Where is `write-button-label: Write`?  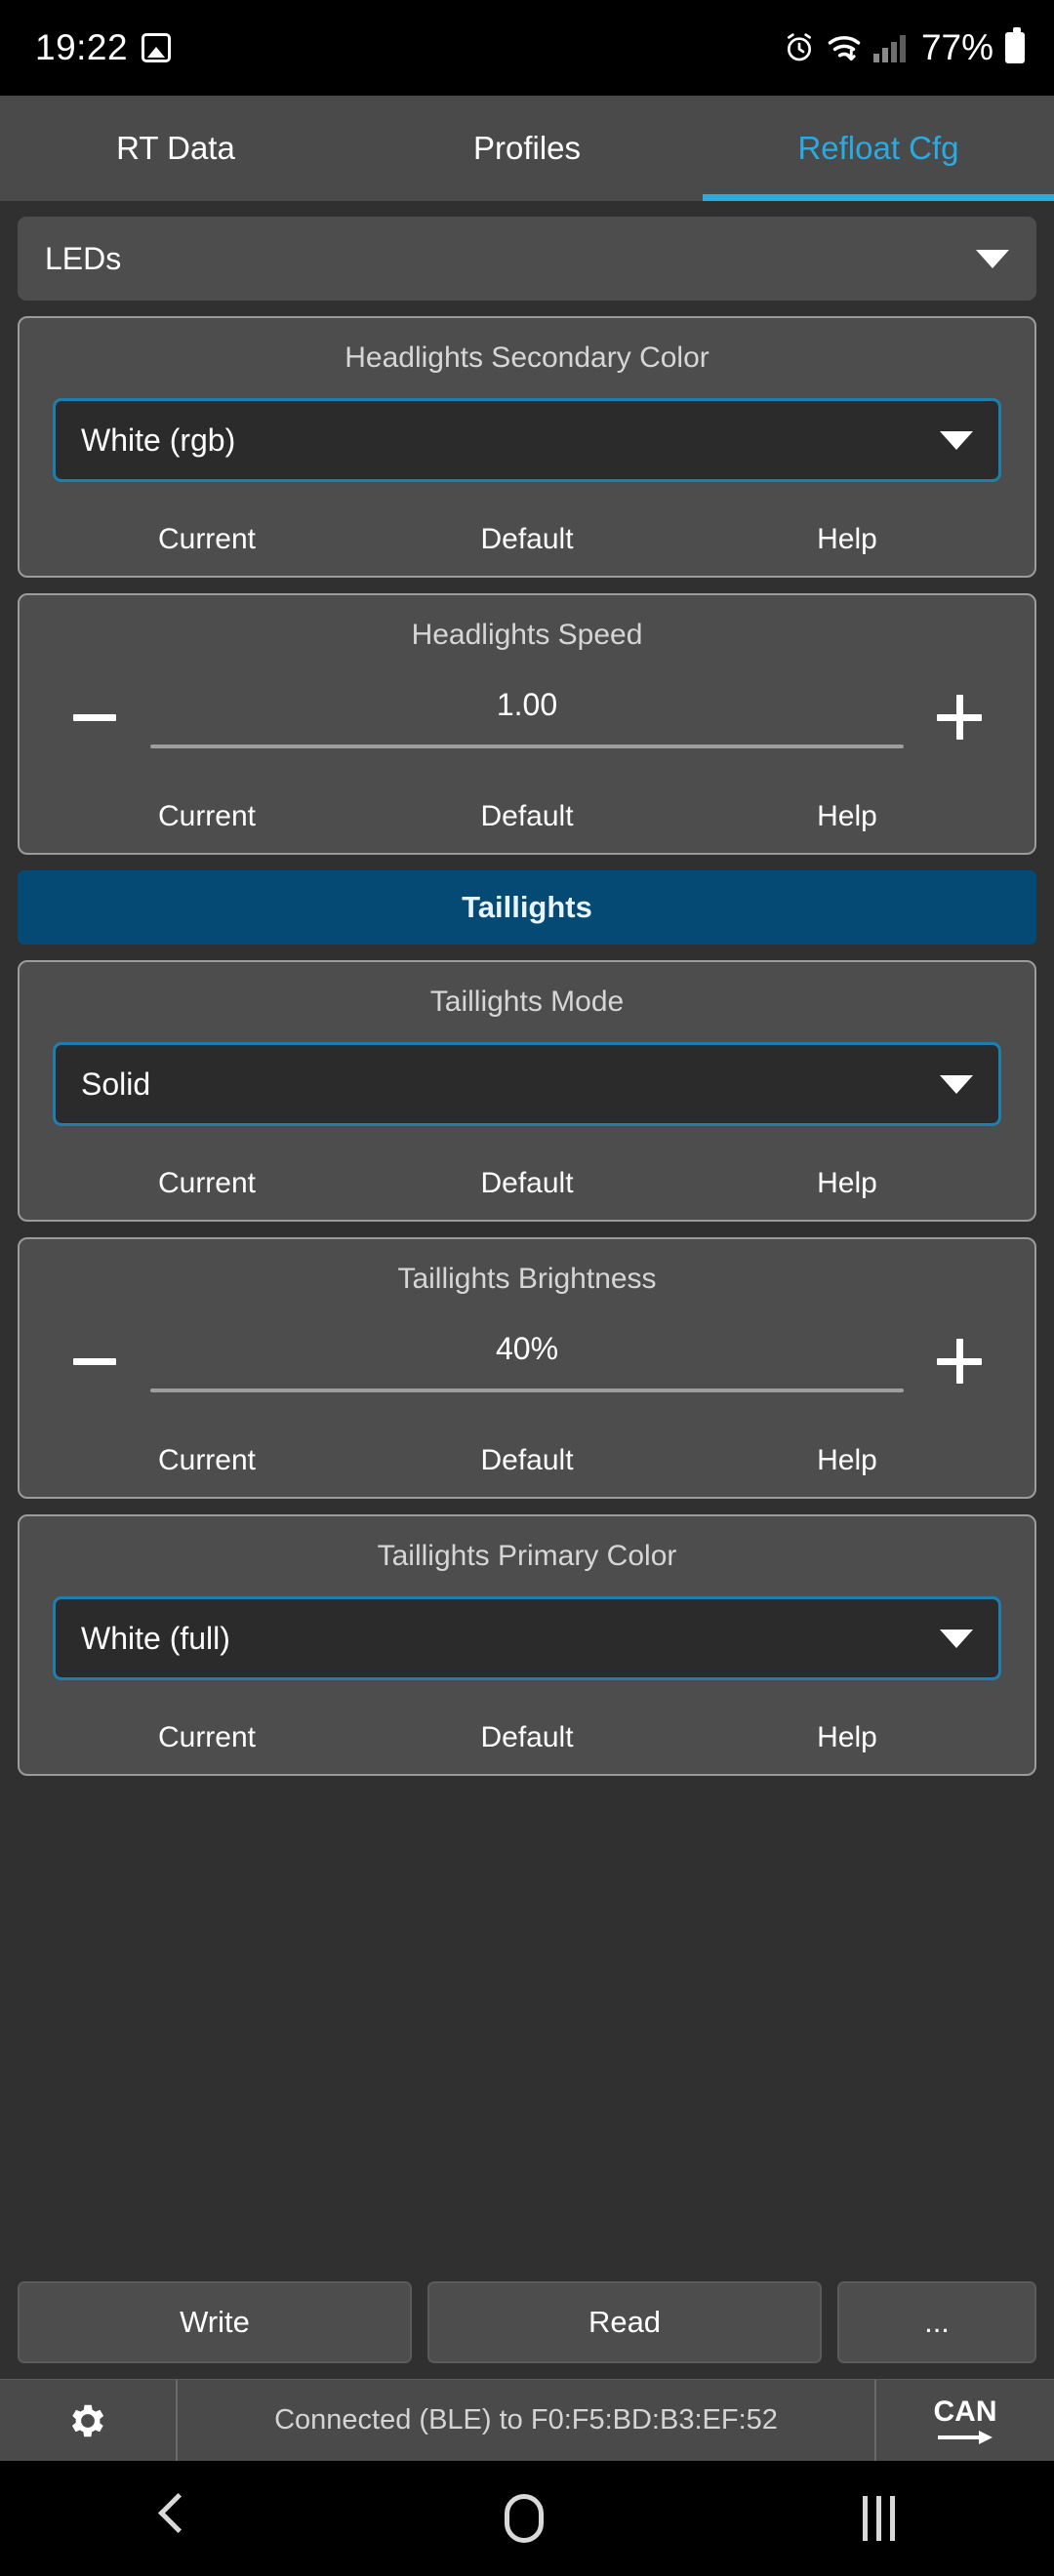
write-button-label: Write is located at coordinates (215, 2322).